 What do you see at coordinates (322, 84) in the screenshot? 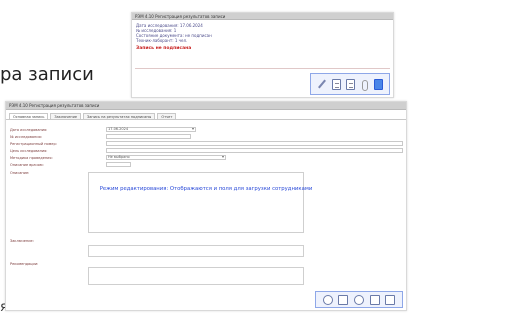
I see `pencil-icon` at bounding box center [322, 84].